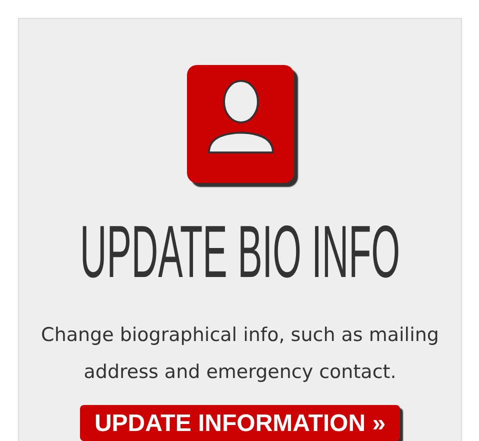  Describe the element at coordinates (240, 124) in the screenshot. I see `user-profile-icon` at that location.